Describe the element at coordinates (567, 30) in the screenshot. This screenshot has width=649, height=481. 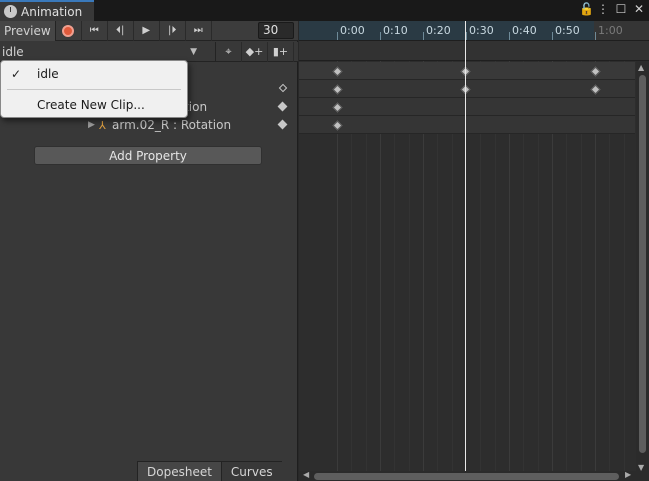
I see `ruler-label: 0:50` at that location.